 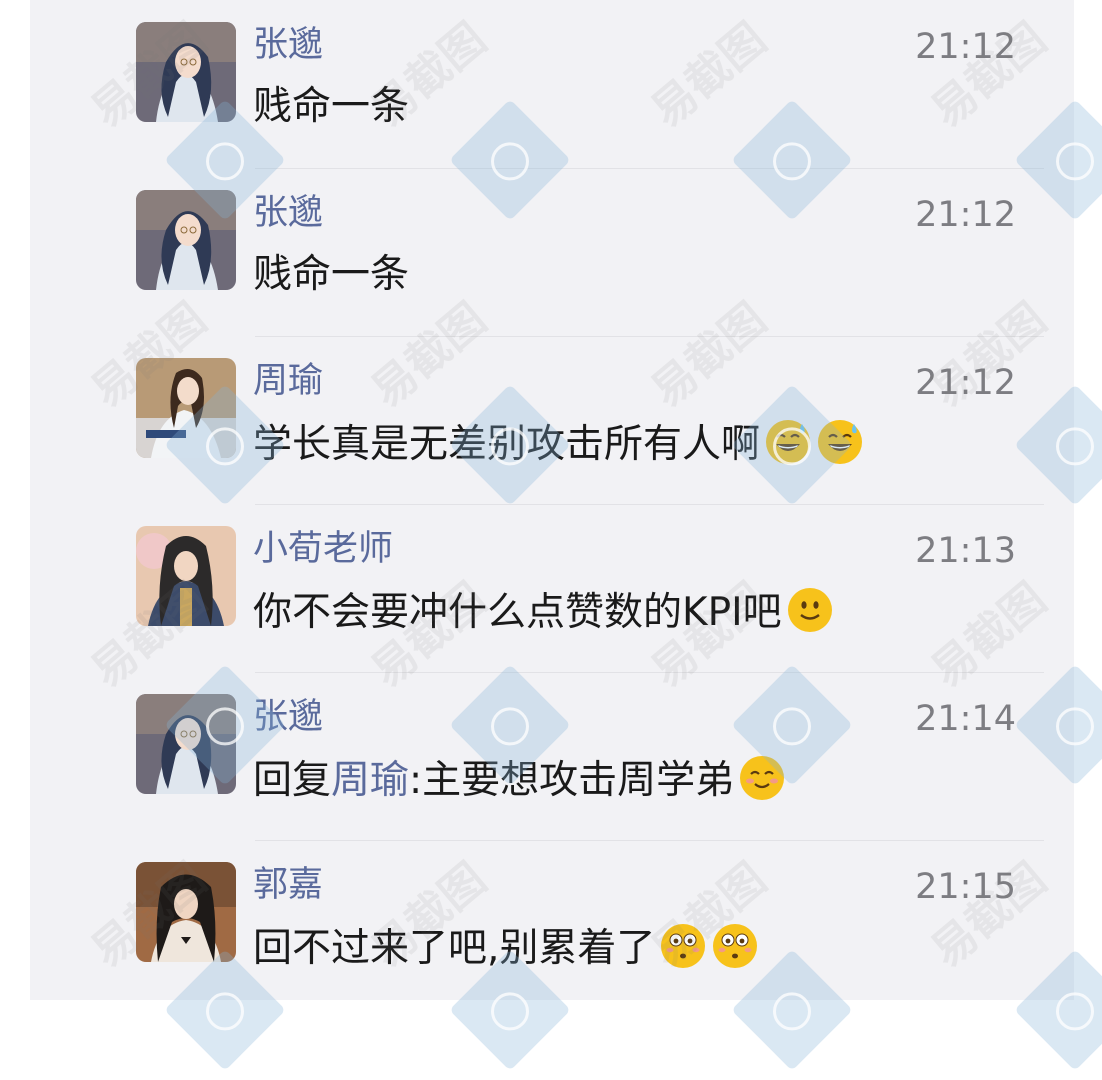 I want to click on comment-text-segment: :主要想攻击周学弟, so click(x=572, y=780).